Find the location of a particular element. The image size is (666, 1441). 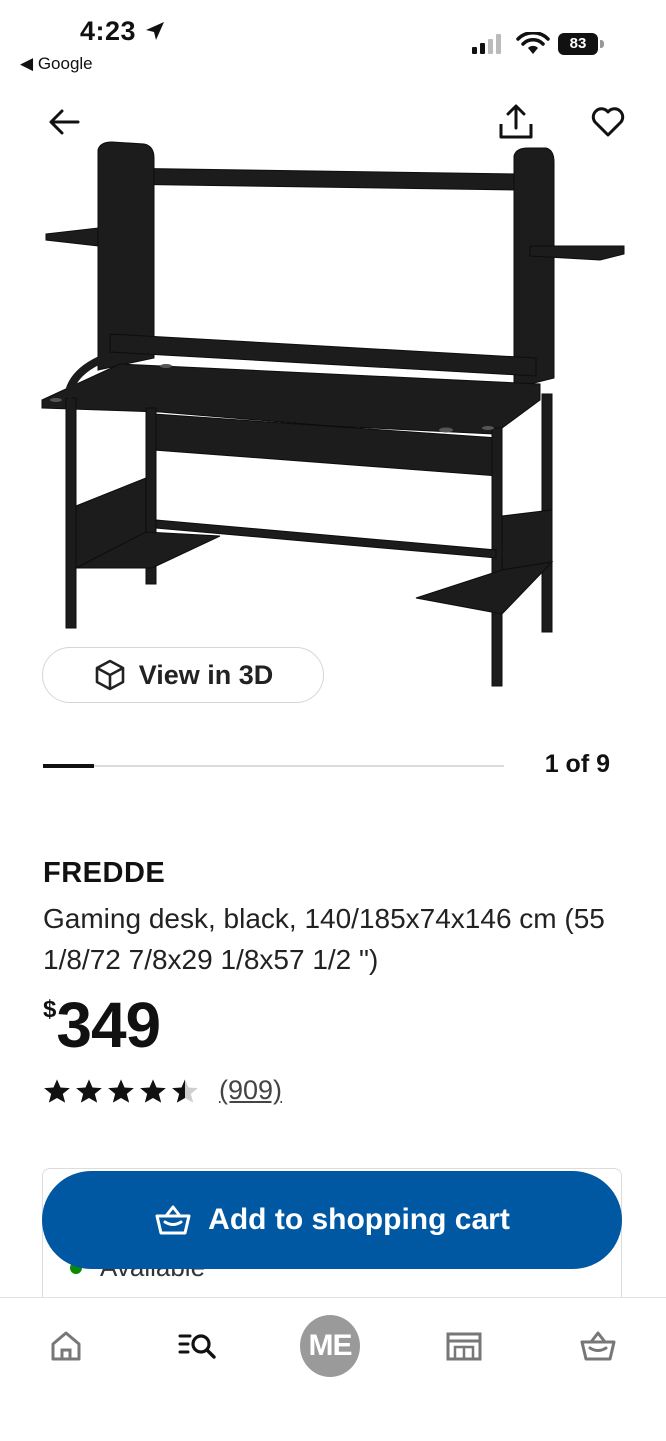

status-time: 4:23 is located at coordinates (123, 31).